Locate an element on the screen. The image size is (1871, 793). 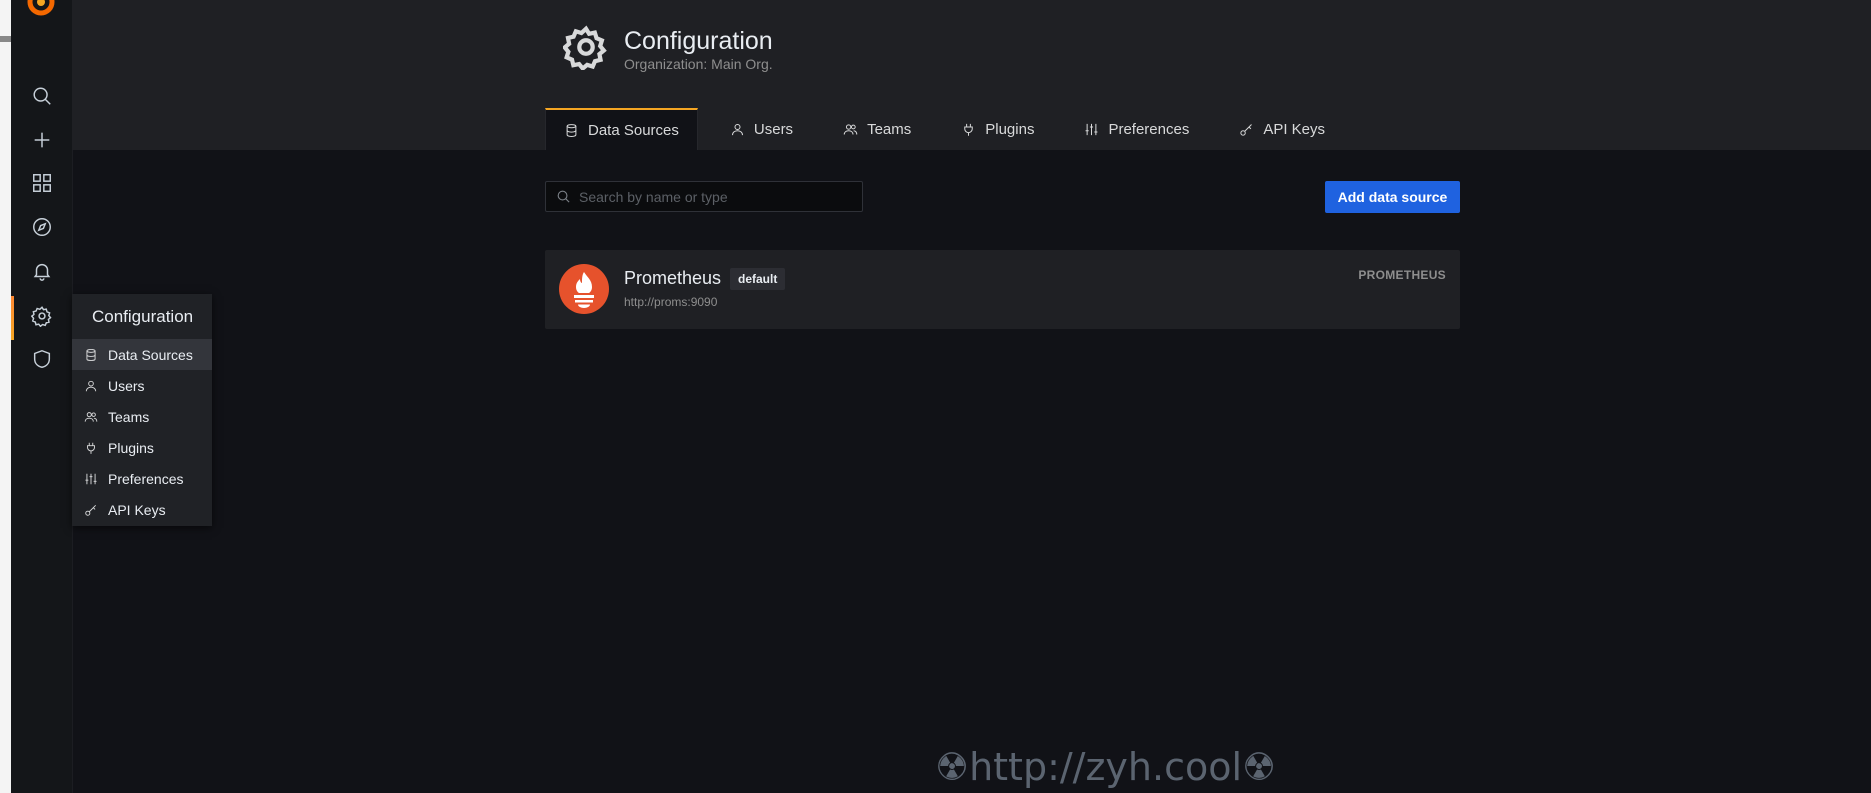
menu-item-label: Preferences is located at coordinates (146, 478).